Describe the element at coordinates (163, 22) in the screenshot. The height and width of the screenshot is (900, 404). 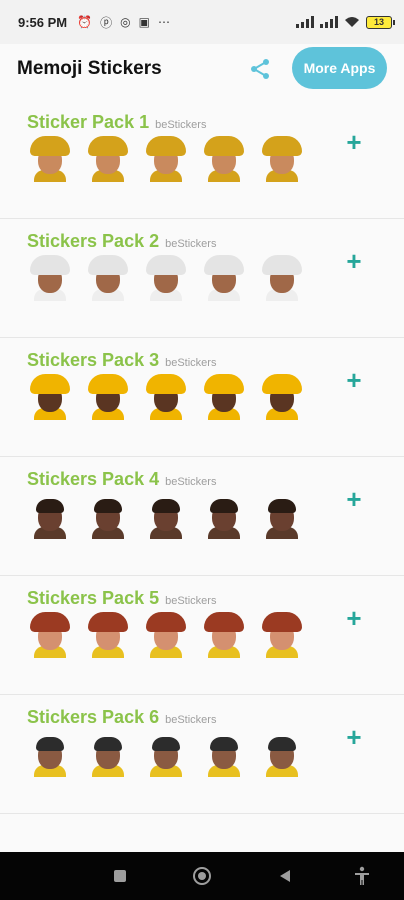
I see `more-dots-icon: ⋯` at that location.